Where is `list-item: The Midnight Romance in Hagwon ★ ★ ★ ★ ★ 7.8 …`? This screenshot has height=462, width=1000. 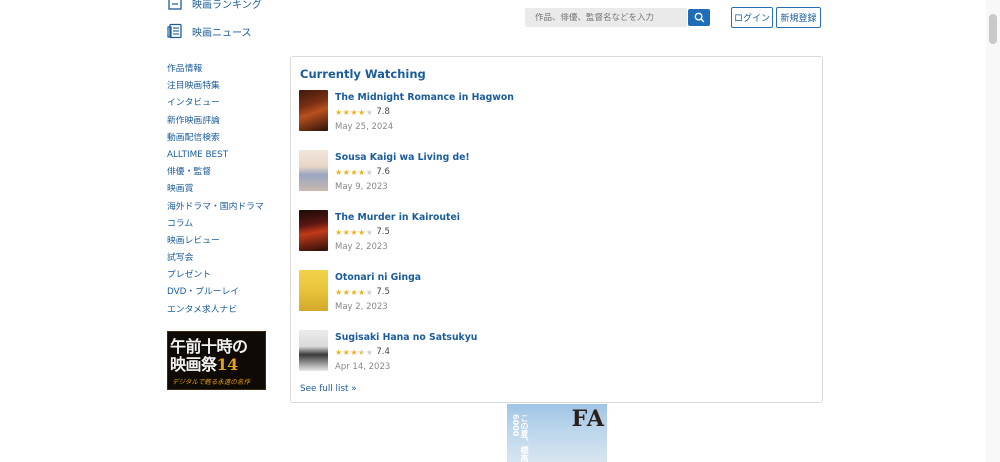 list-item: The Midnight Romance in Hagwon ★ ★ ★ ★ ★ 7.8 … is located at coordinates (519, 112).